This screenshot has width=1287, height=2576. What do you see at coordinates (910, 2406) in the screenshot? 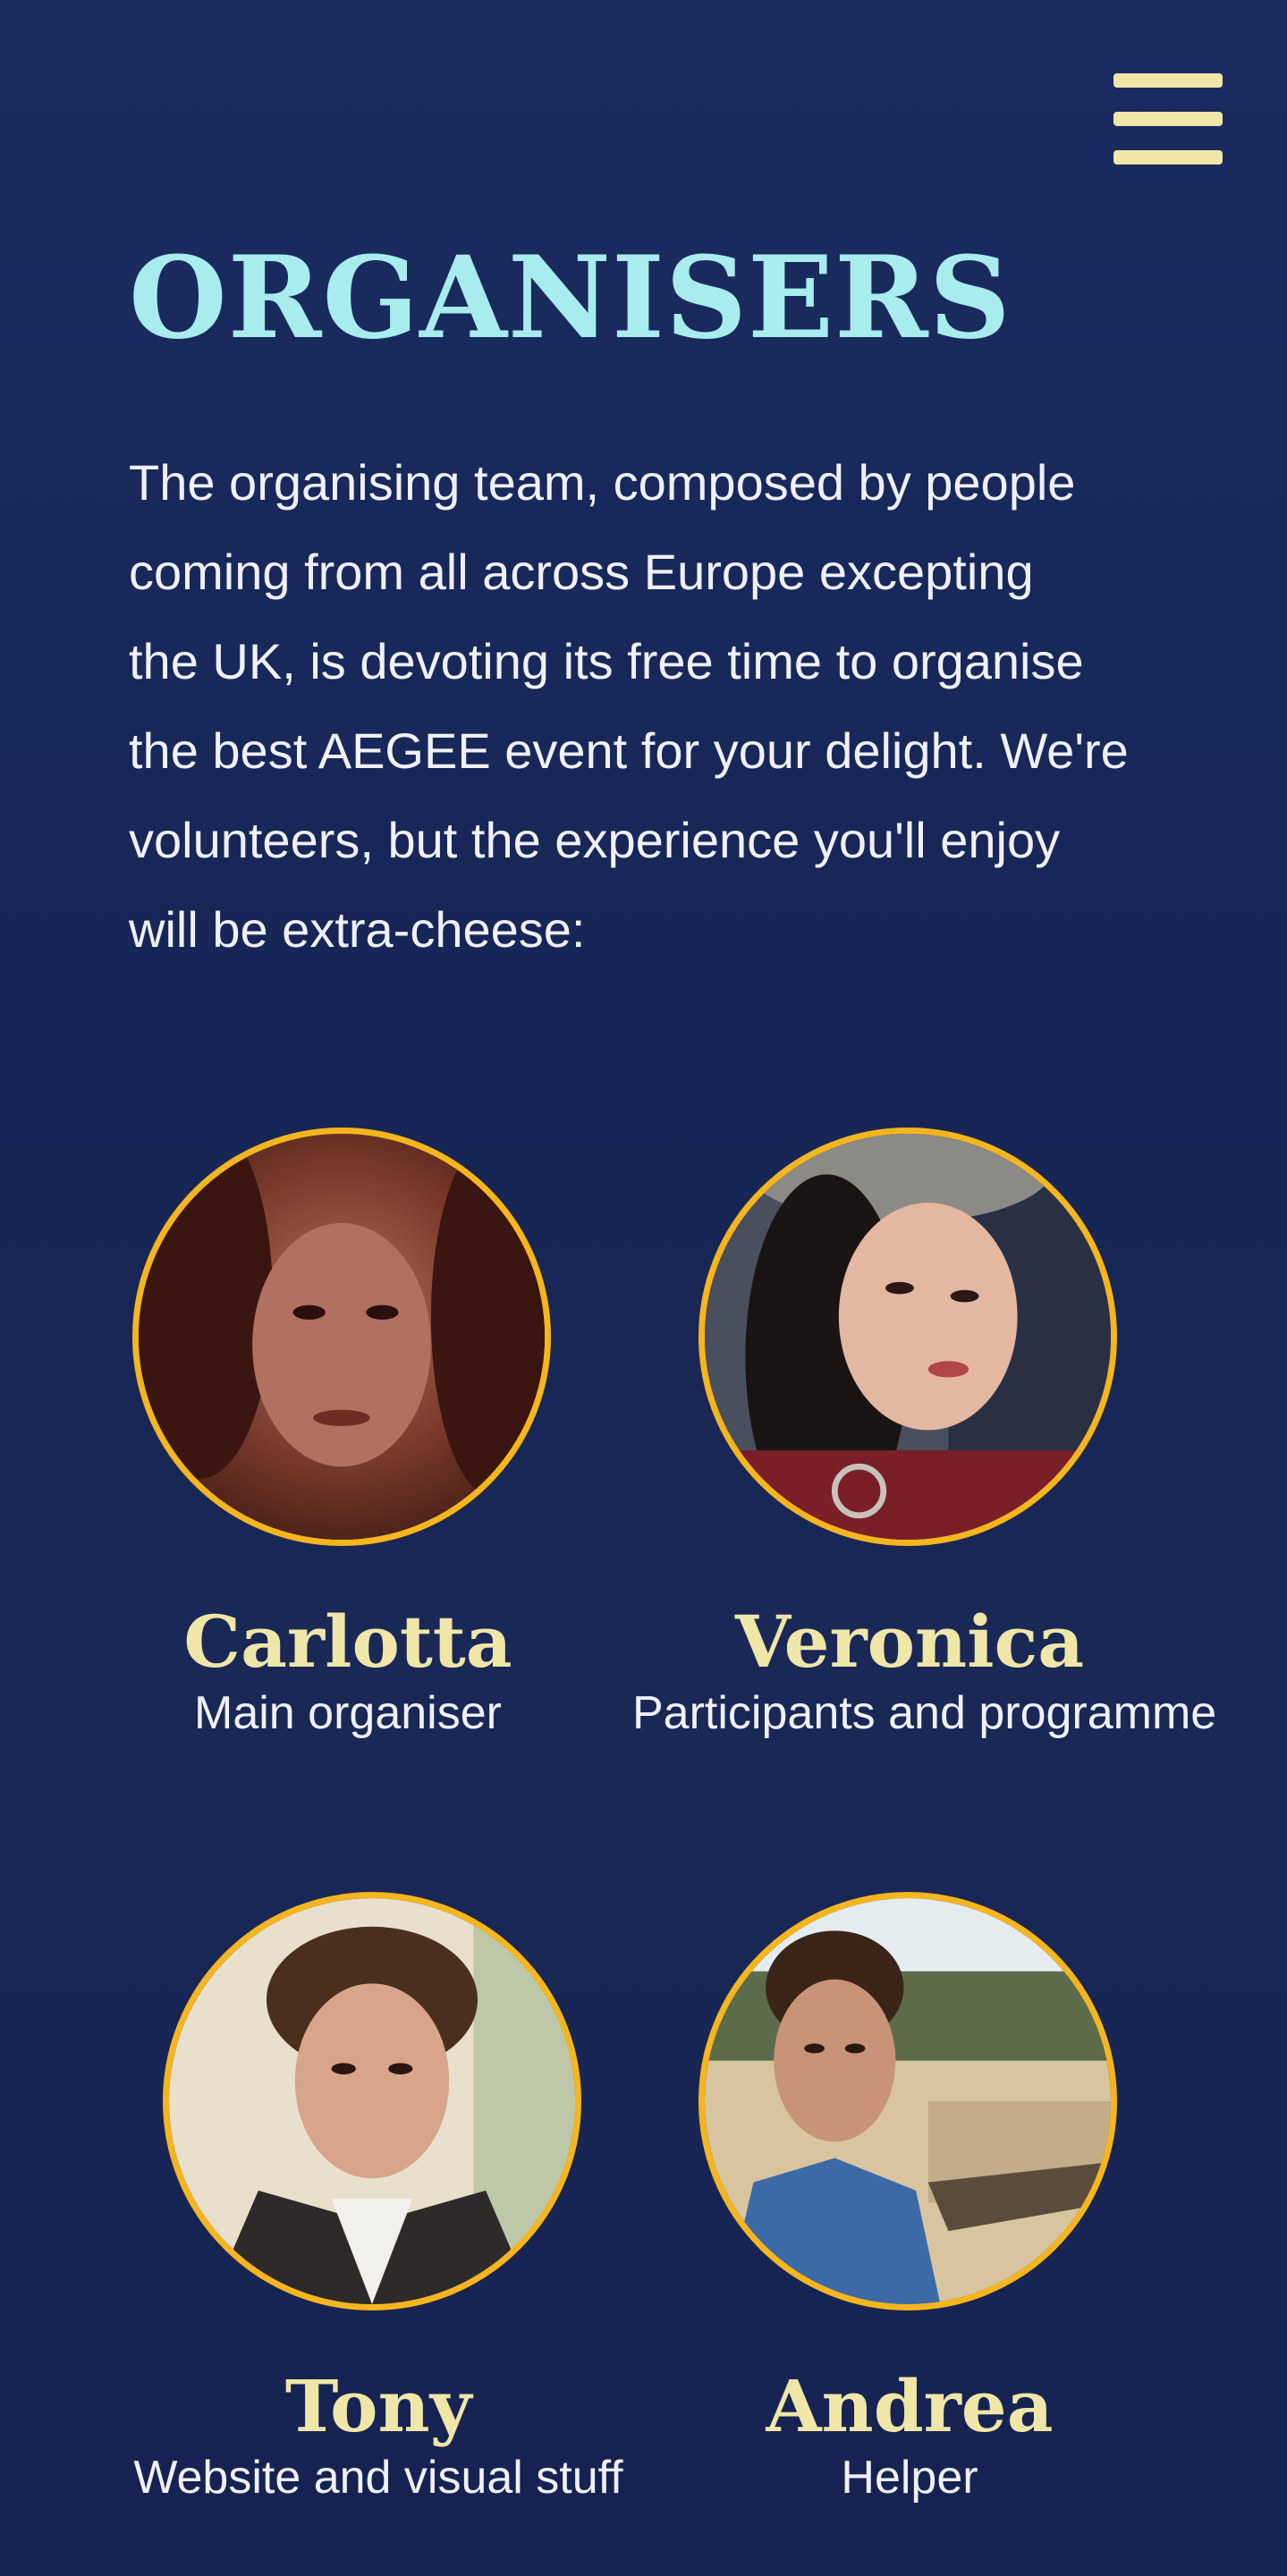
I see `organiser-name: Andrea` at bounding box center [910, 2406].